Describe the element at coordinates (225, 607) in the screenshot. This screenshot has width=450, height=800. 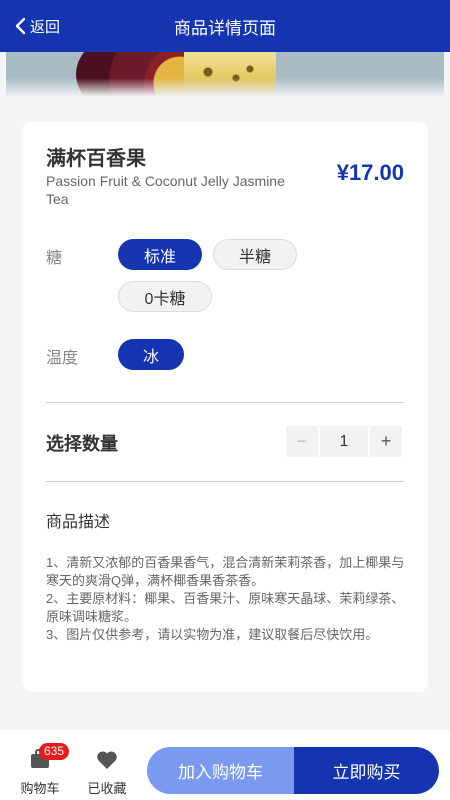
I see `description-line: 2、主要原材料：椰果、百香果汁、原味寒天晶球、茉莉绿茶、原味调味糖浆。` at that location.